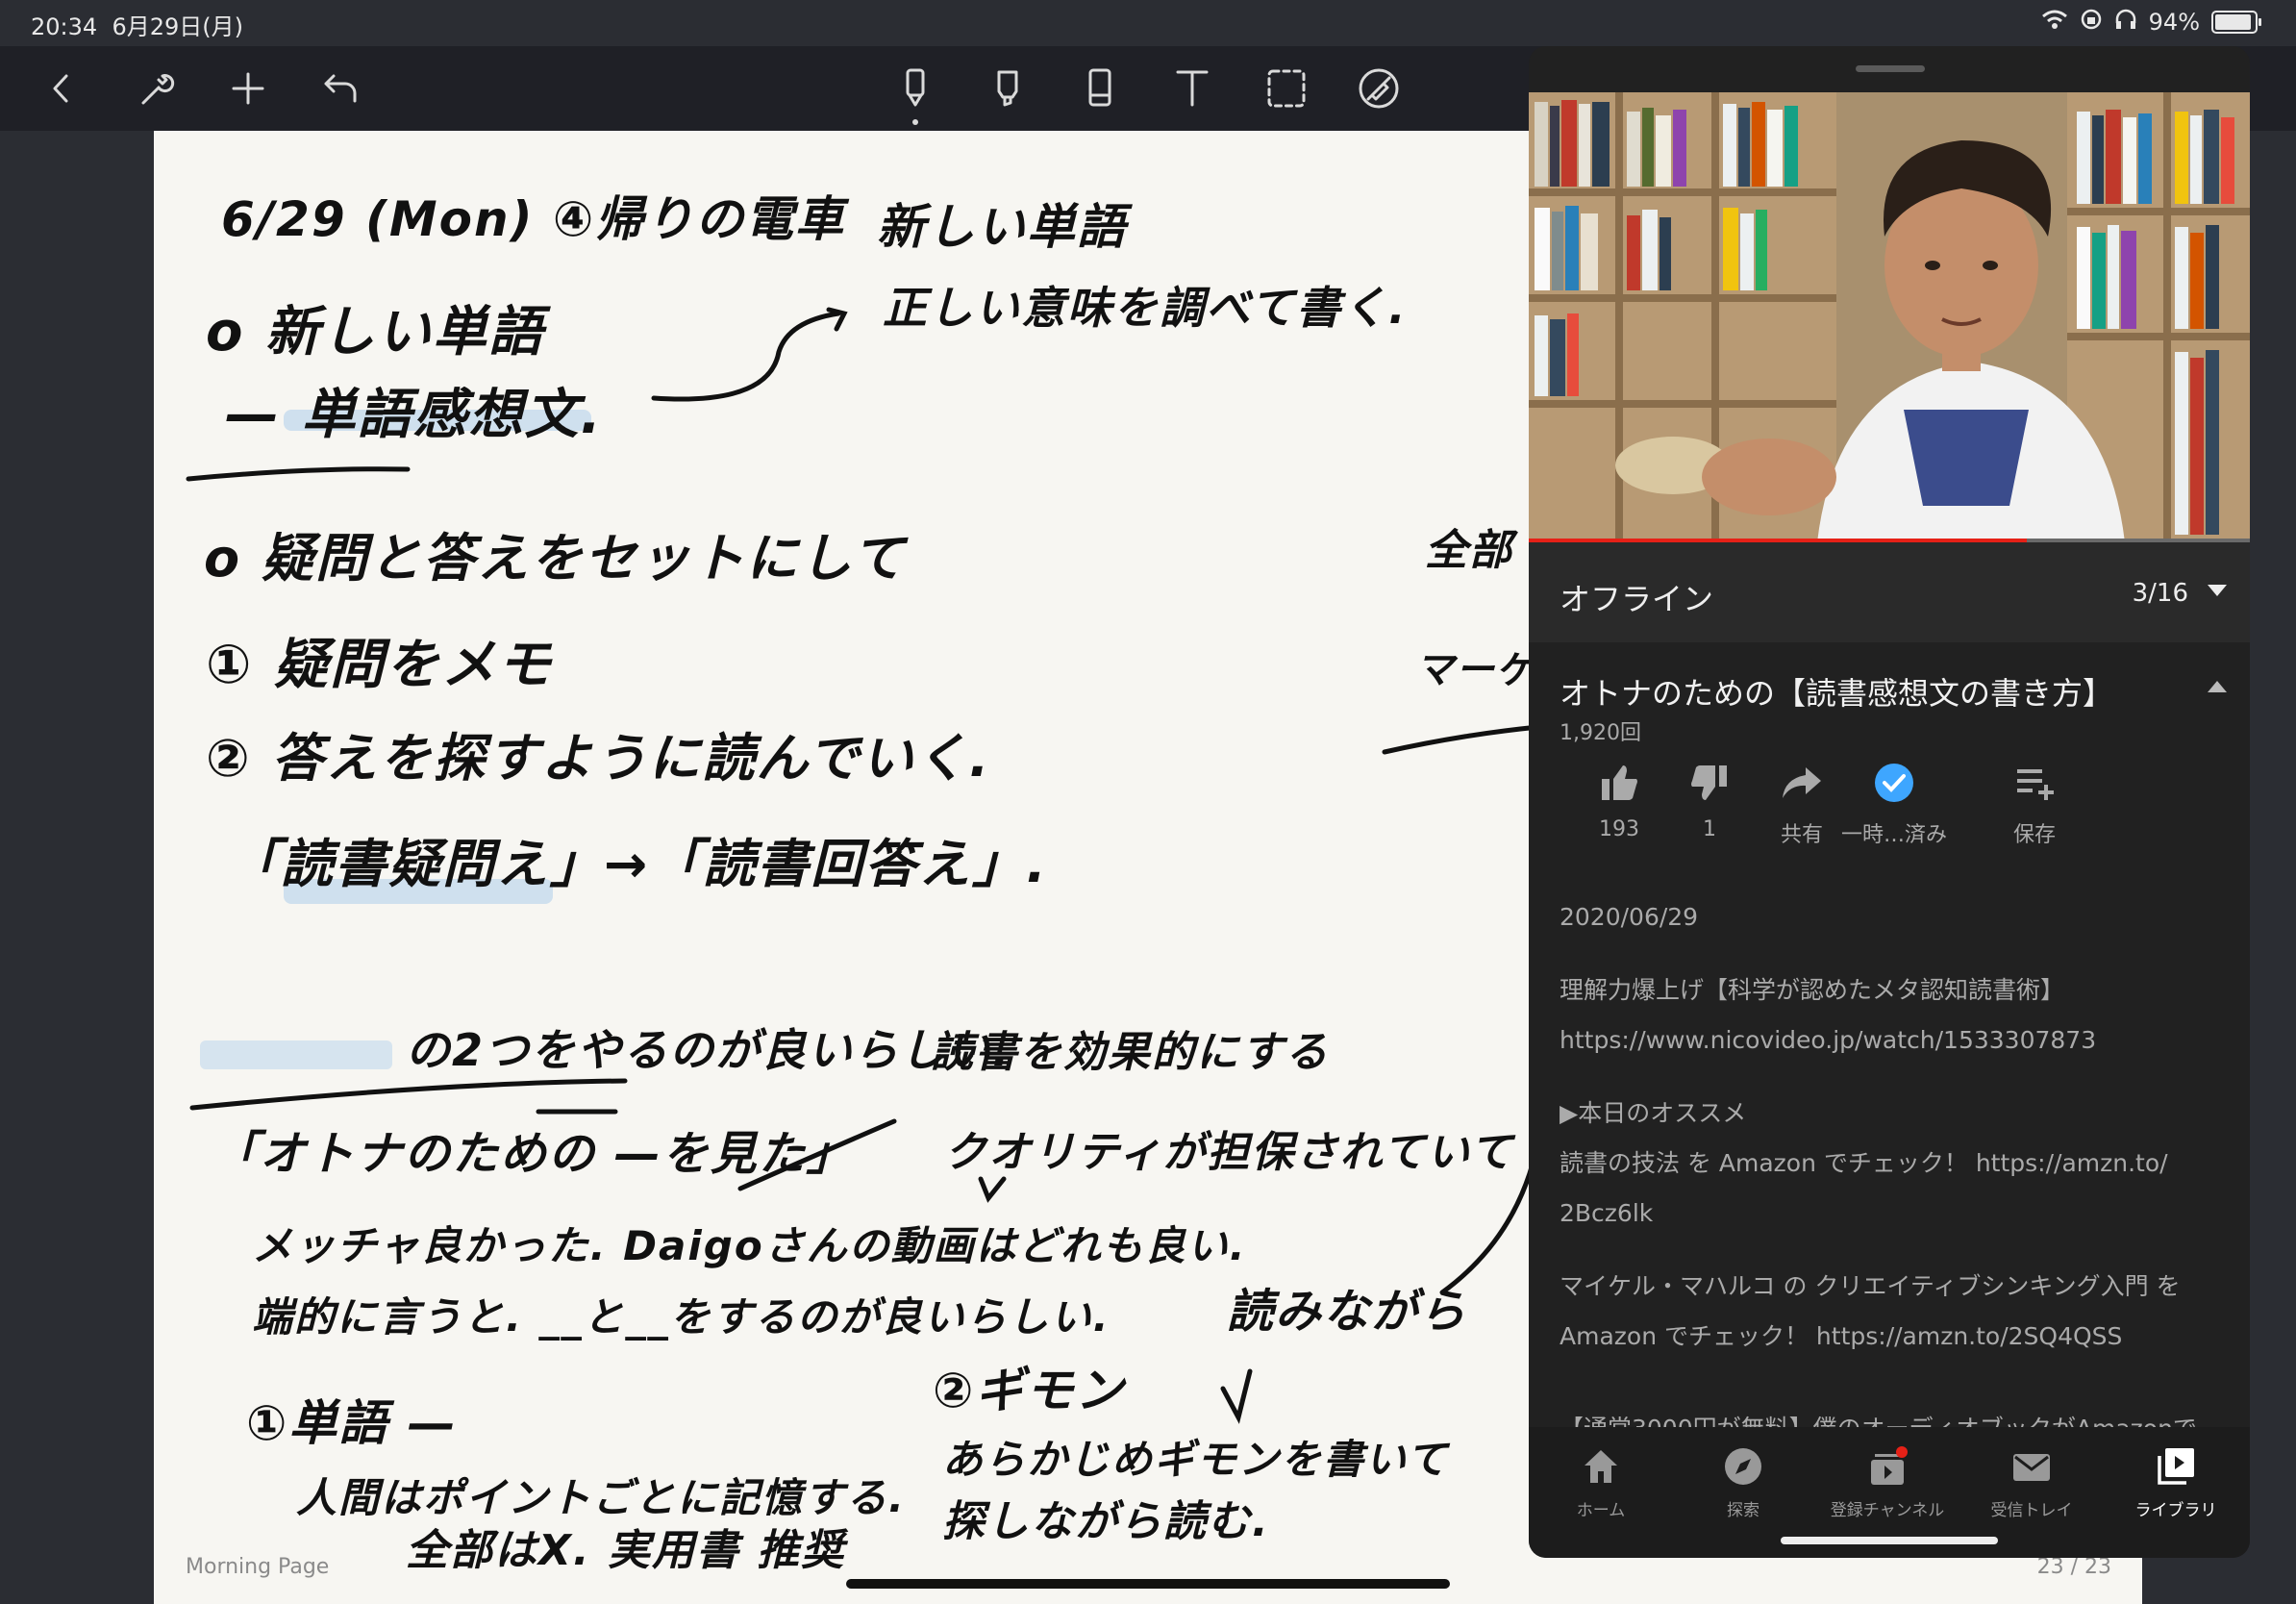 The height and width of the screenshot is (1604, 2296). Describe the element at coordinates (2125, 22) in the screenshot. I see `headphones-icon` at that location.